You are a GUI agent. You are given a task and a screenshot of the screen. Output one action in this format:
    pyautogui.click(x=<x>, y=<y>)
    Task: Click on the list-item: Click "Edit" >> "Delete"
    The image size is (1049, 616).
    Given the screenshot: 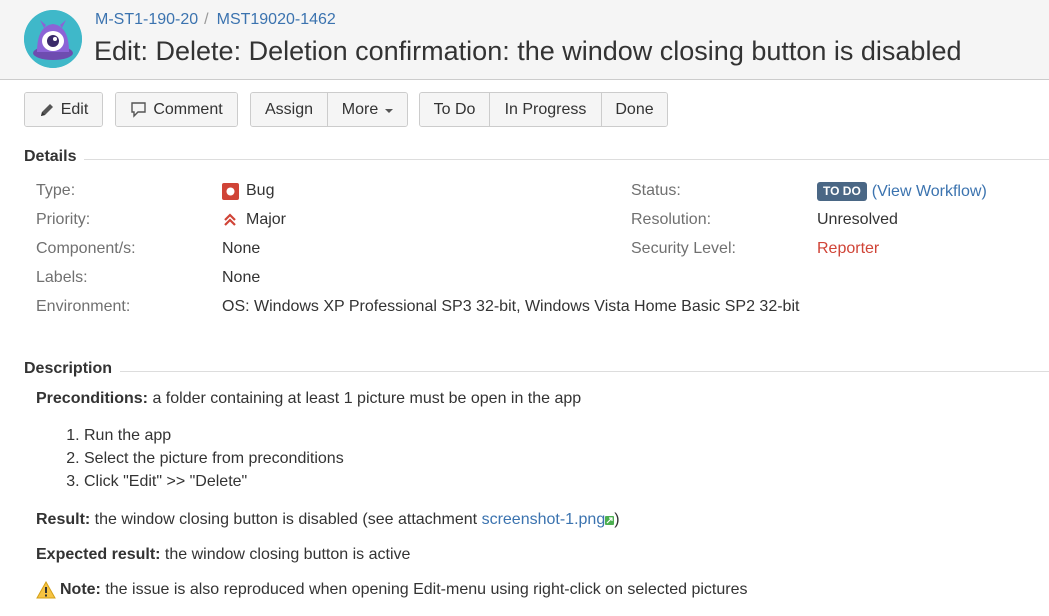 What is the action you would take?
    pyautogui.click(x=214, y=481)
    